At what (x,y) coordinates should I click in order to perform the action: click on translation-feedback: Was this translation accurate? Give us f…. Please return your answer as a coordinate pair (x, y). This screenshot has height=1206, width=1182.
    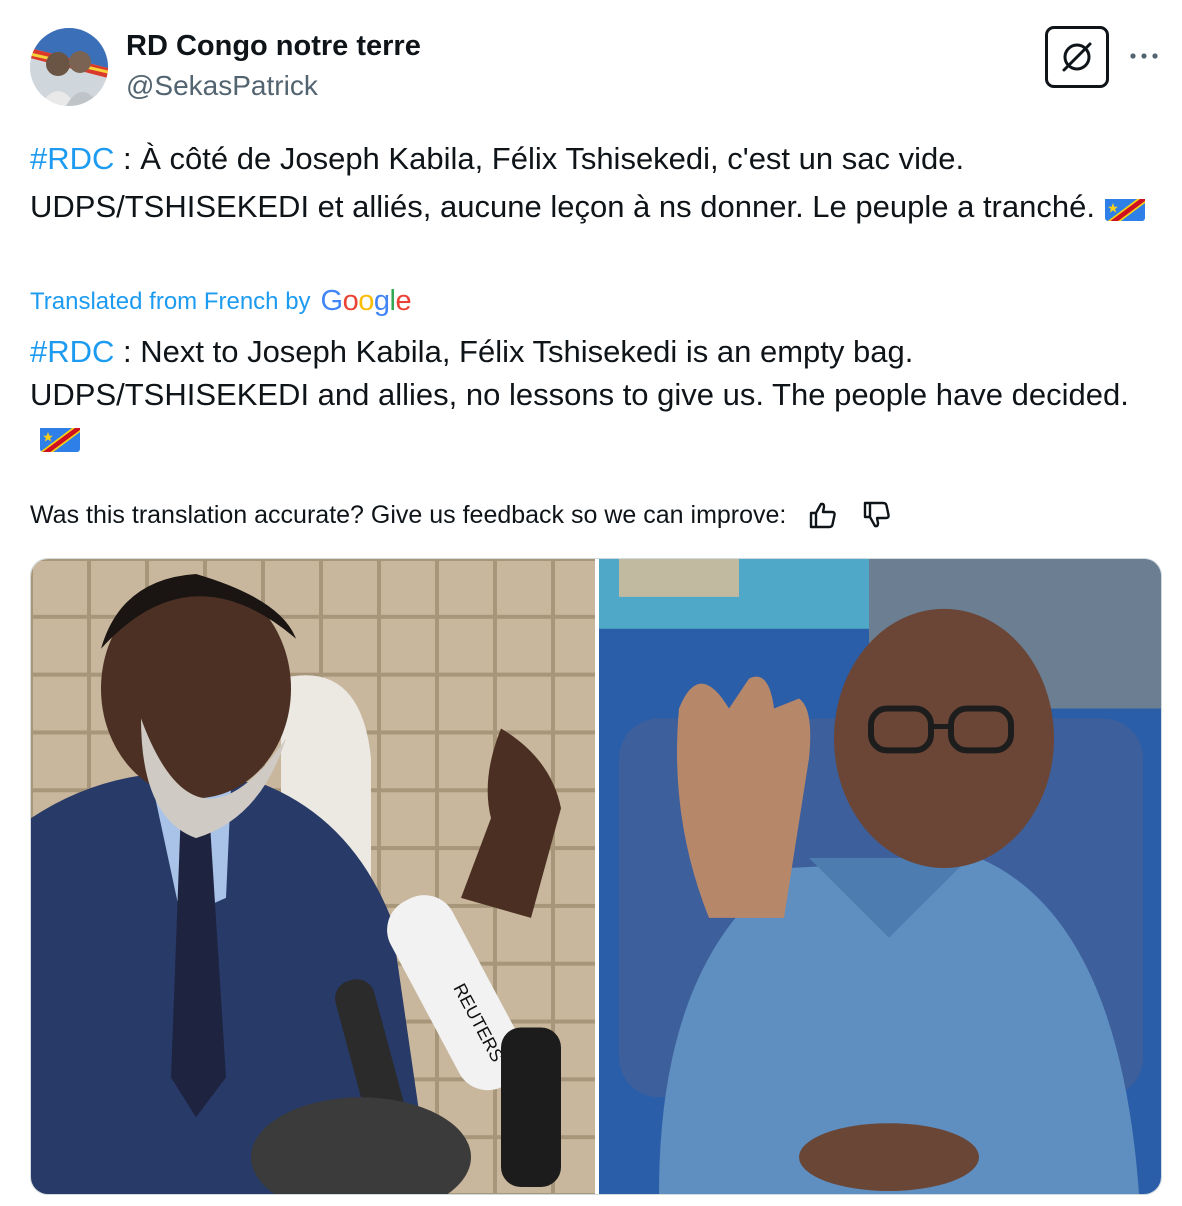
    Looking at the image, I should click on (462, 515).